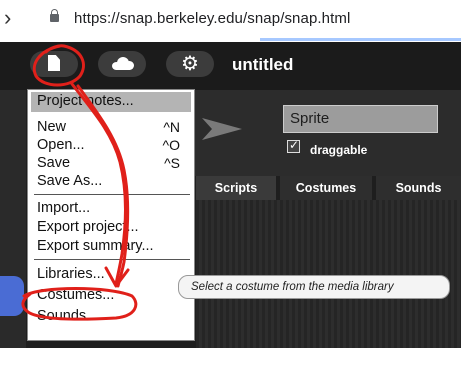  I want to click on costumes-tooltip: Select a costume from the media library, so click(314, 287).